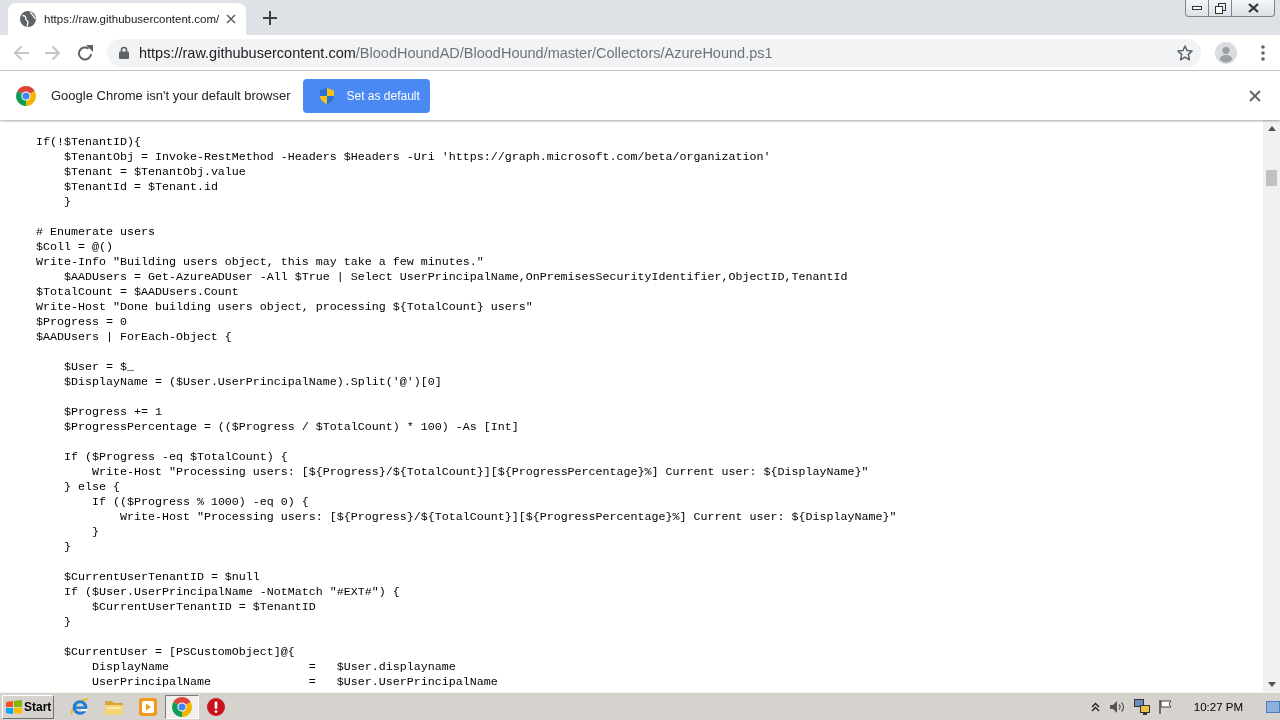  What do you see at coordinates (216, 706) in the screenshot?
I see `alert-icon` at bounding box center [216, 706].